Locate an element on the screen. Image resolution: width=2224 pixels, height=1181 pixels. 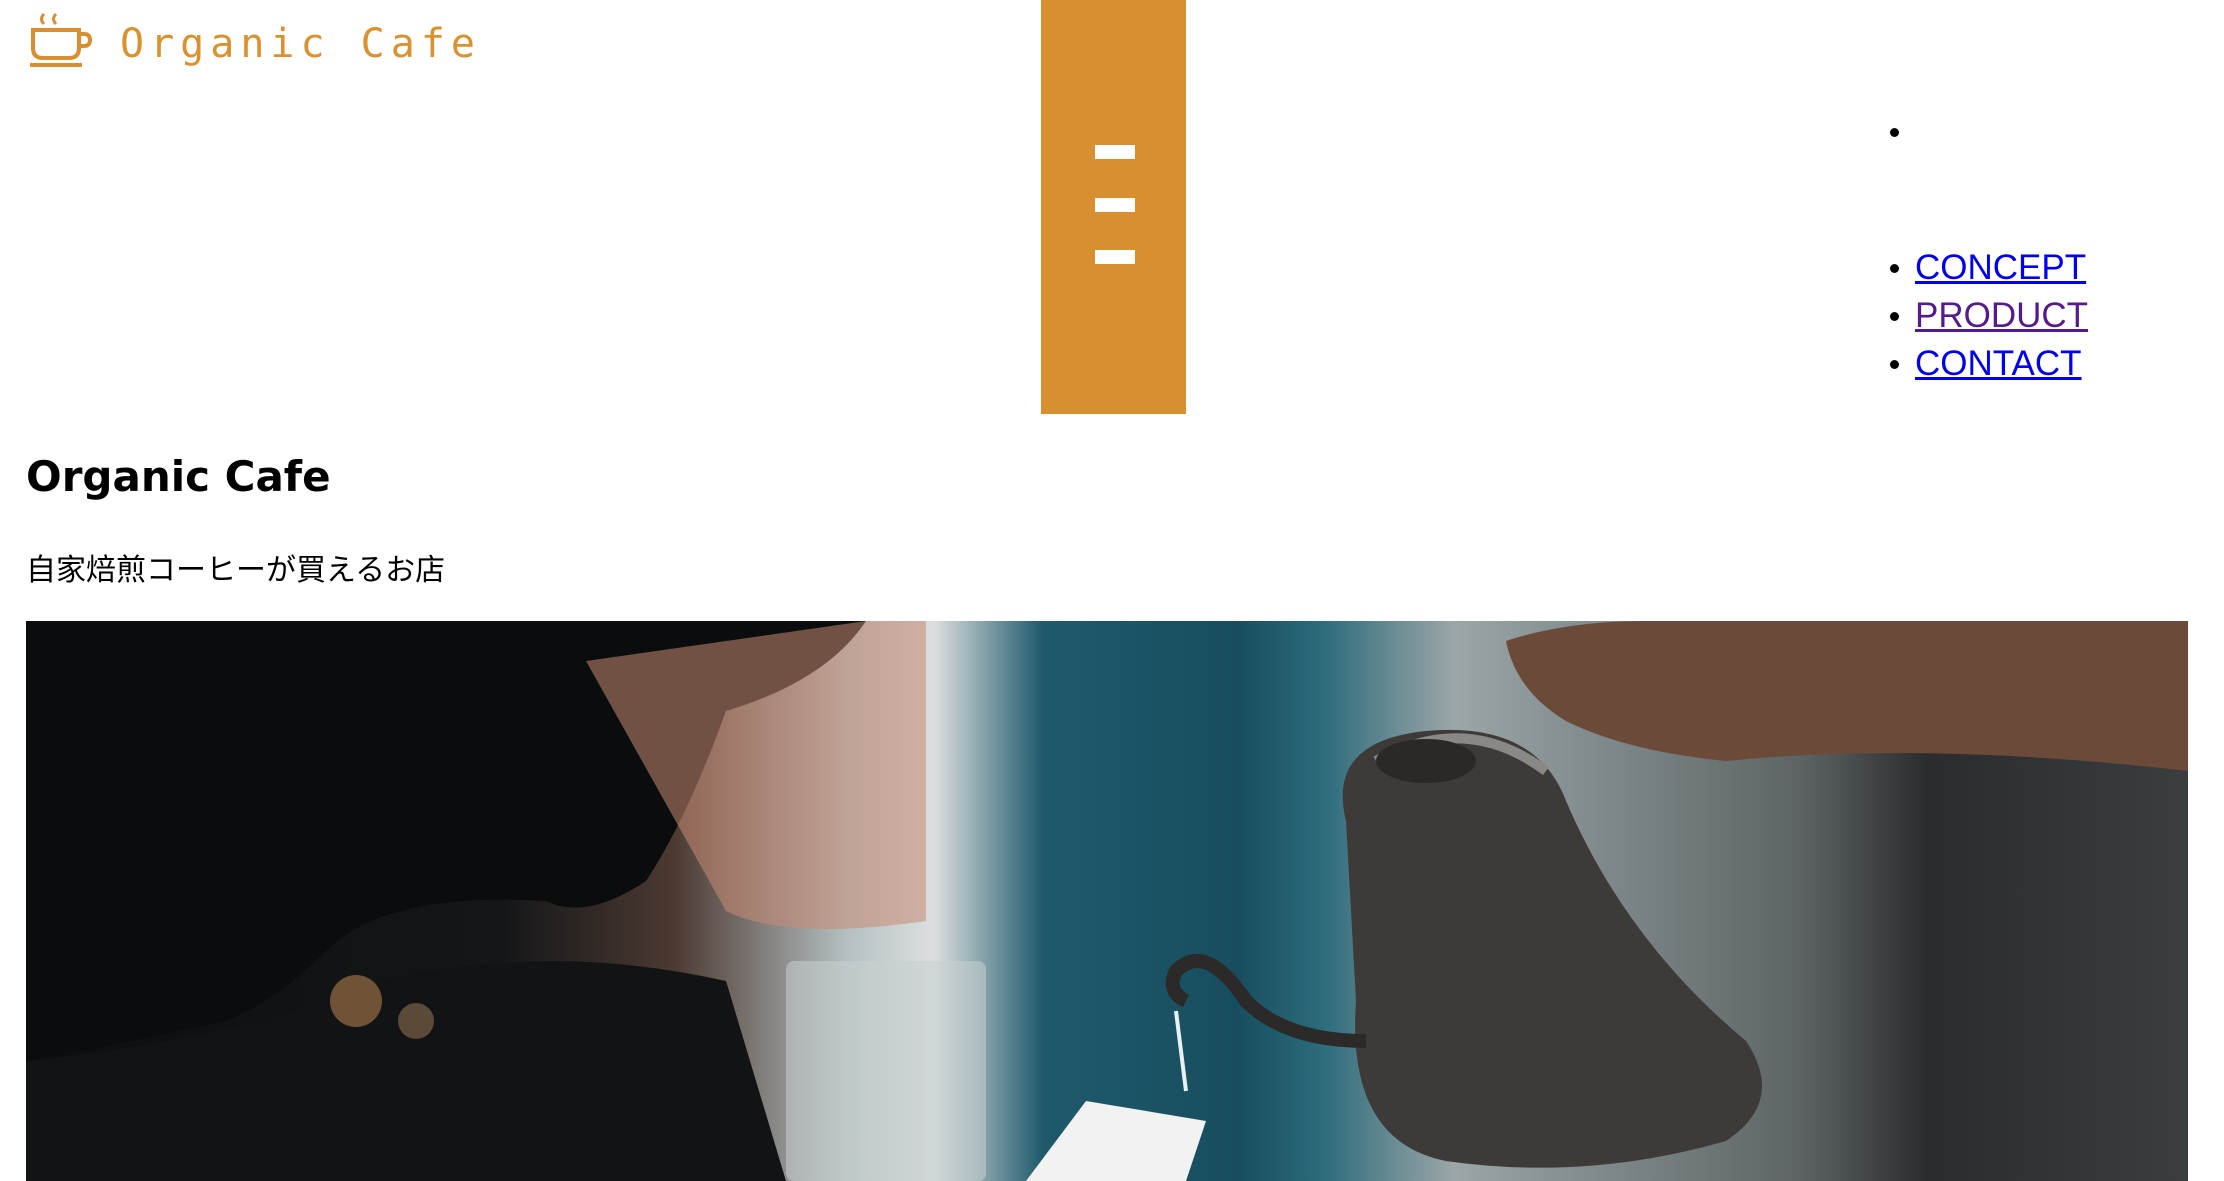
nav-link-contact: CONTACT is located at coordinates (1998, 363).